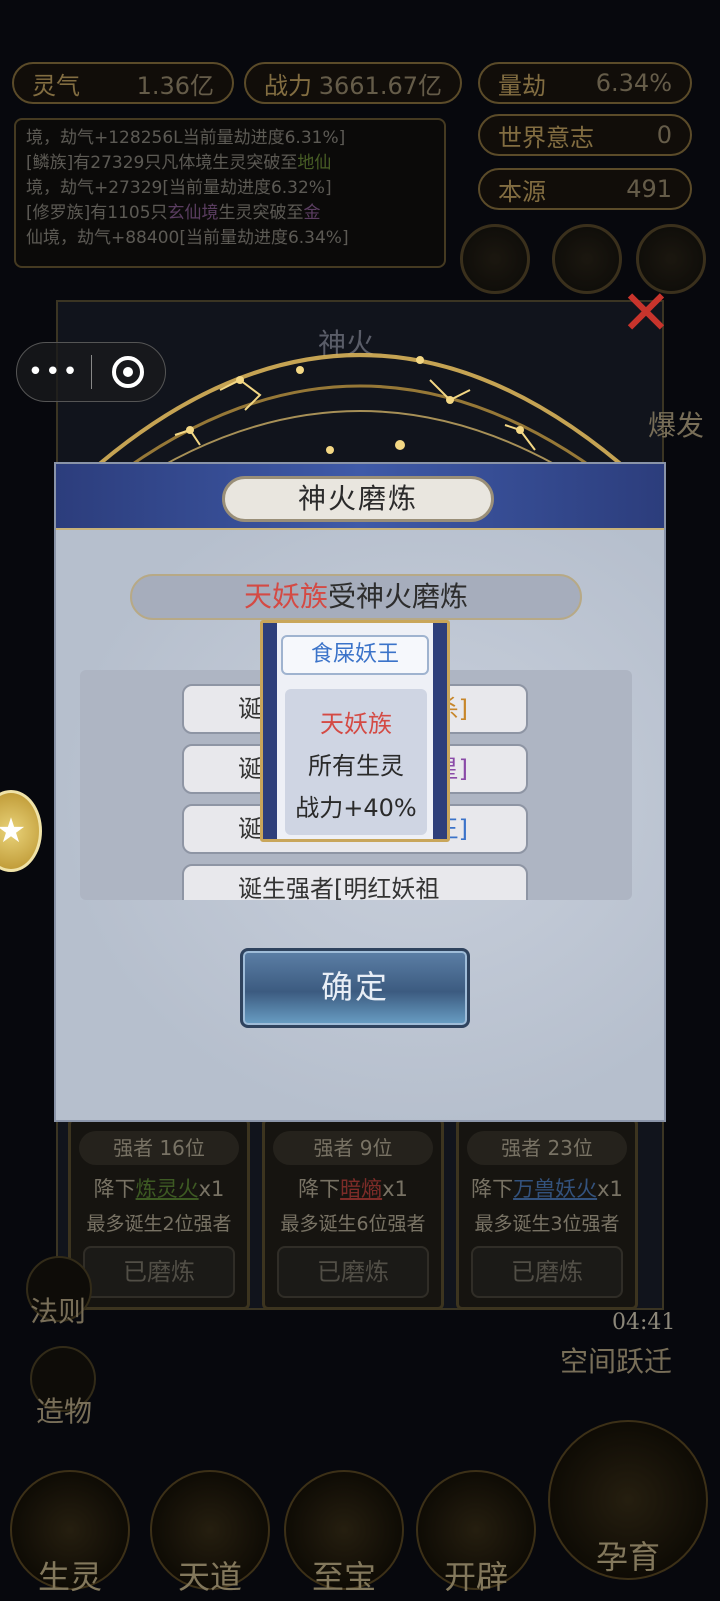 The image size is (720, 1601). What do you see at coordinates (353, 1189) in the screenshot?
I see `card-drop: 降下暗熵x1` at bounding box center [353, 1189].